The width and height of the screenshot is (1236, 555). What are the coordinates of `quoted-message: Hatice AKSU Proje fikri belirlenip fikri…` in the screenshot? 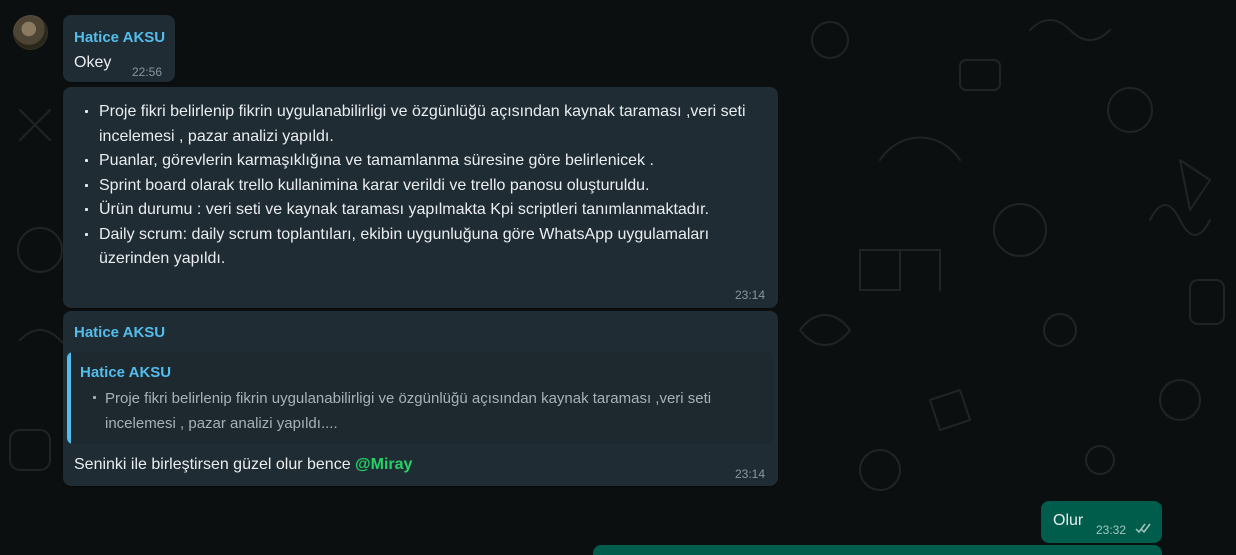 It's located at (420, 398).